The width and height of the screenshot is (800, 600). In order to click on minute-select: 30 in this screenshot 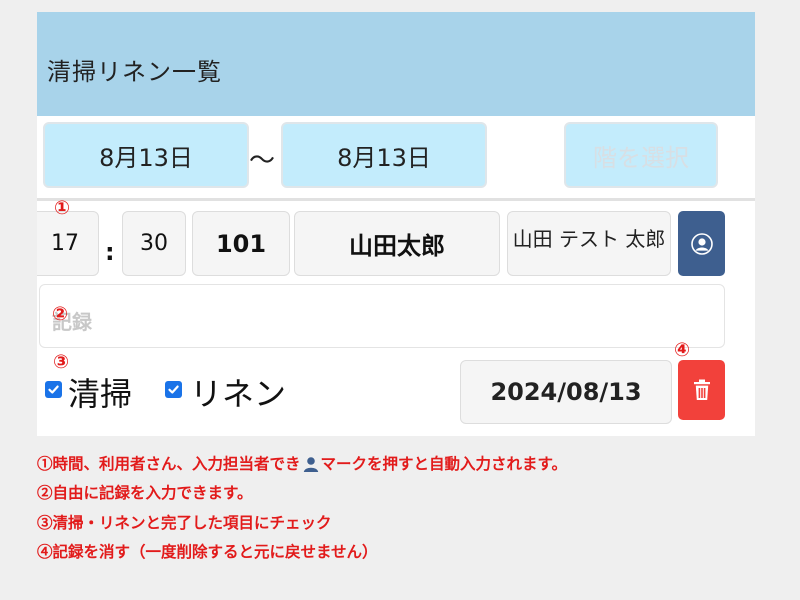, I will do `click(154, 243)`.